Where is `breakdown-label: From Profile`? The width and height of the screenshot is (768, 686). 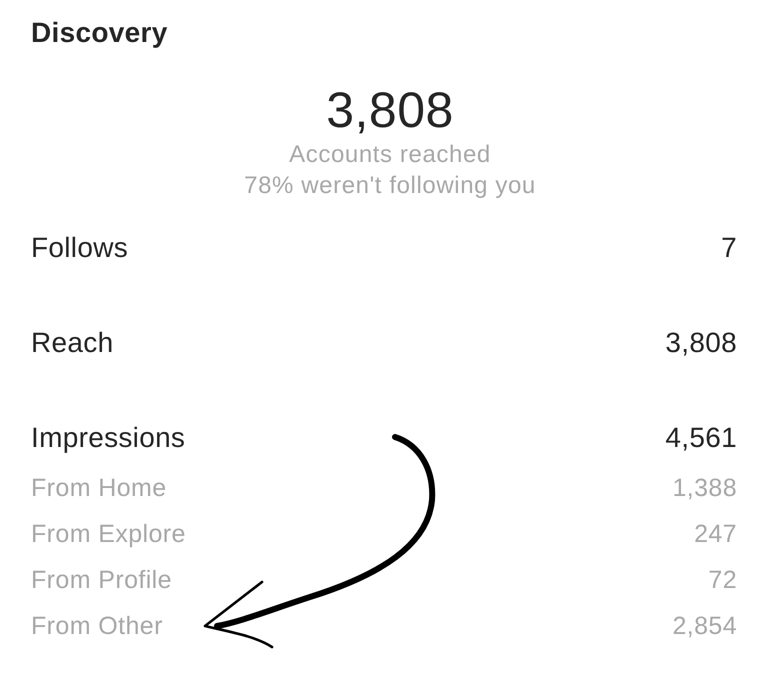 breakdown-label: From Profile is located at coordinates (101, 580).